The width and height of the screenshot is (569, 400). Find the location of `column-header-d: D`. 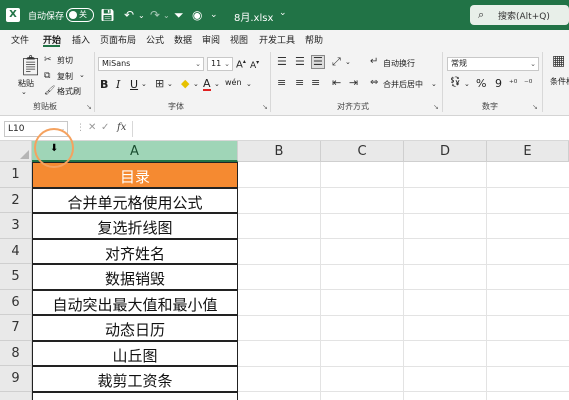

column-header-d: D is located at coordinates (445, 151).